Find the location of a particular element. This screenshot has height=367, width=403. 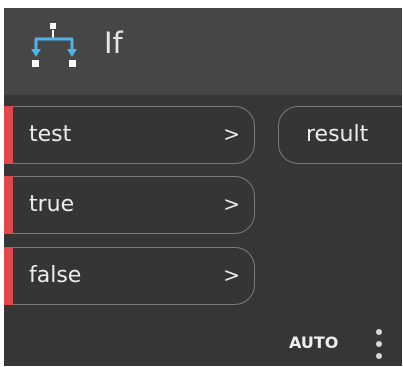

lacing-label: AUTO is located at coordinates (314, 342).